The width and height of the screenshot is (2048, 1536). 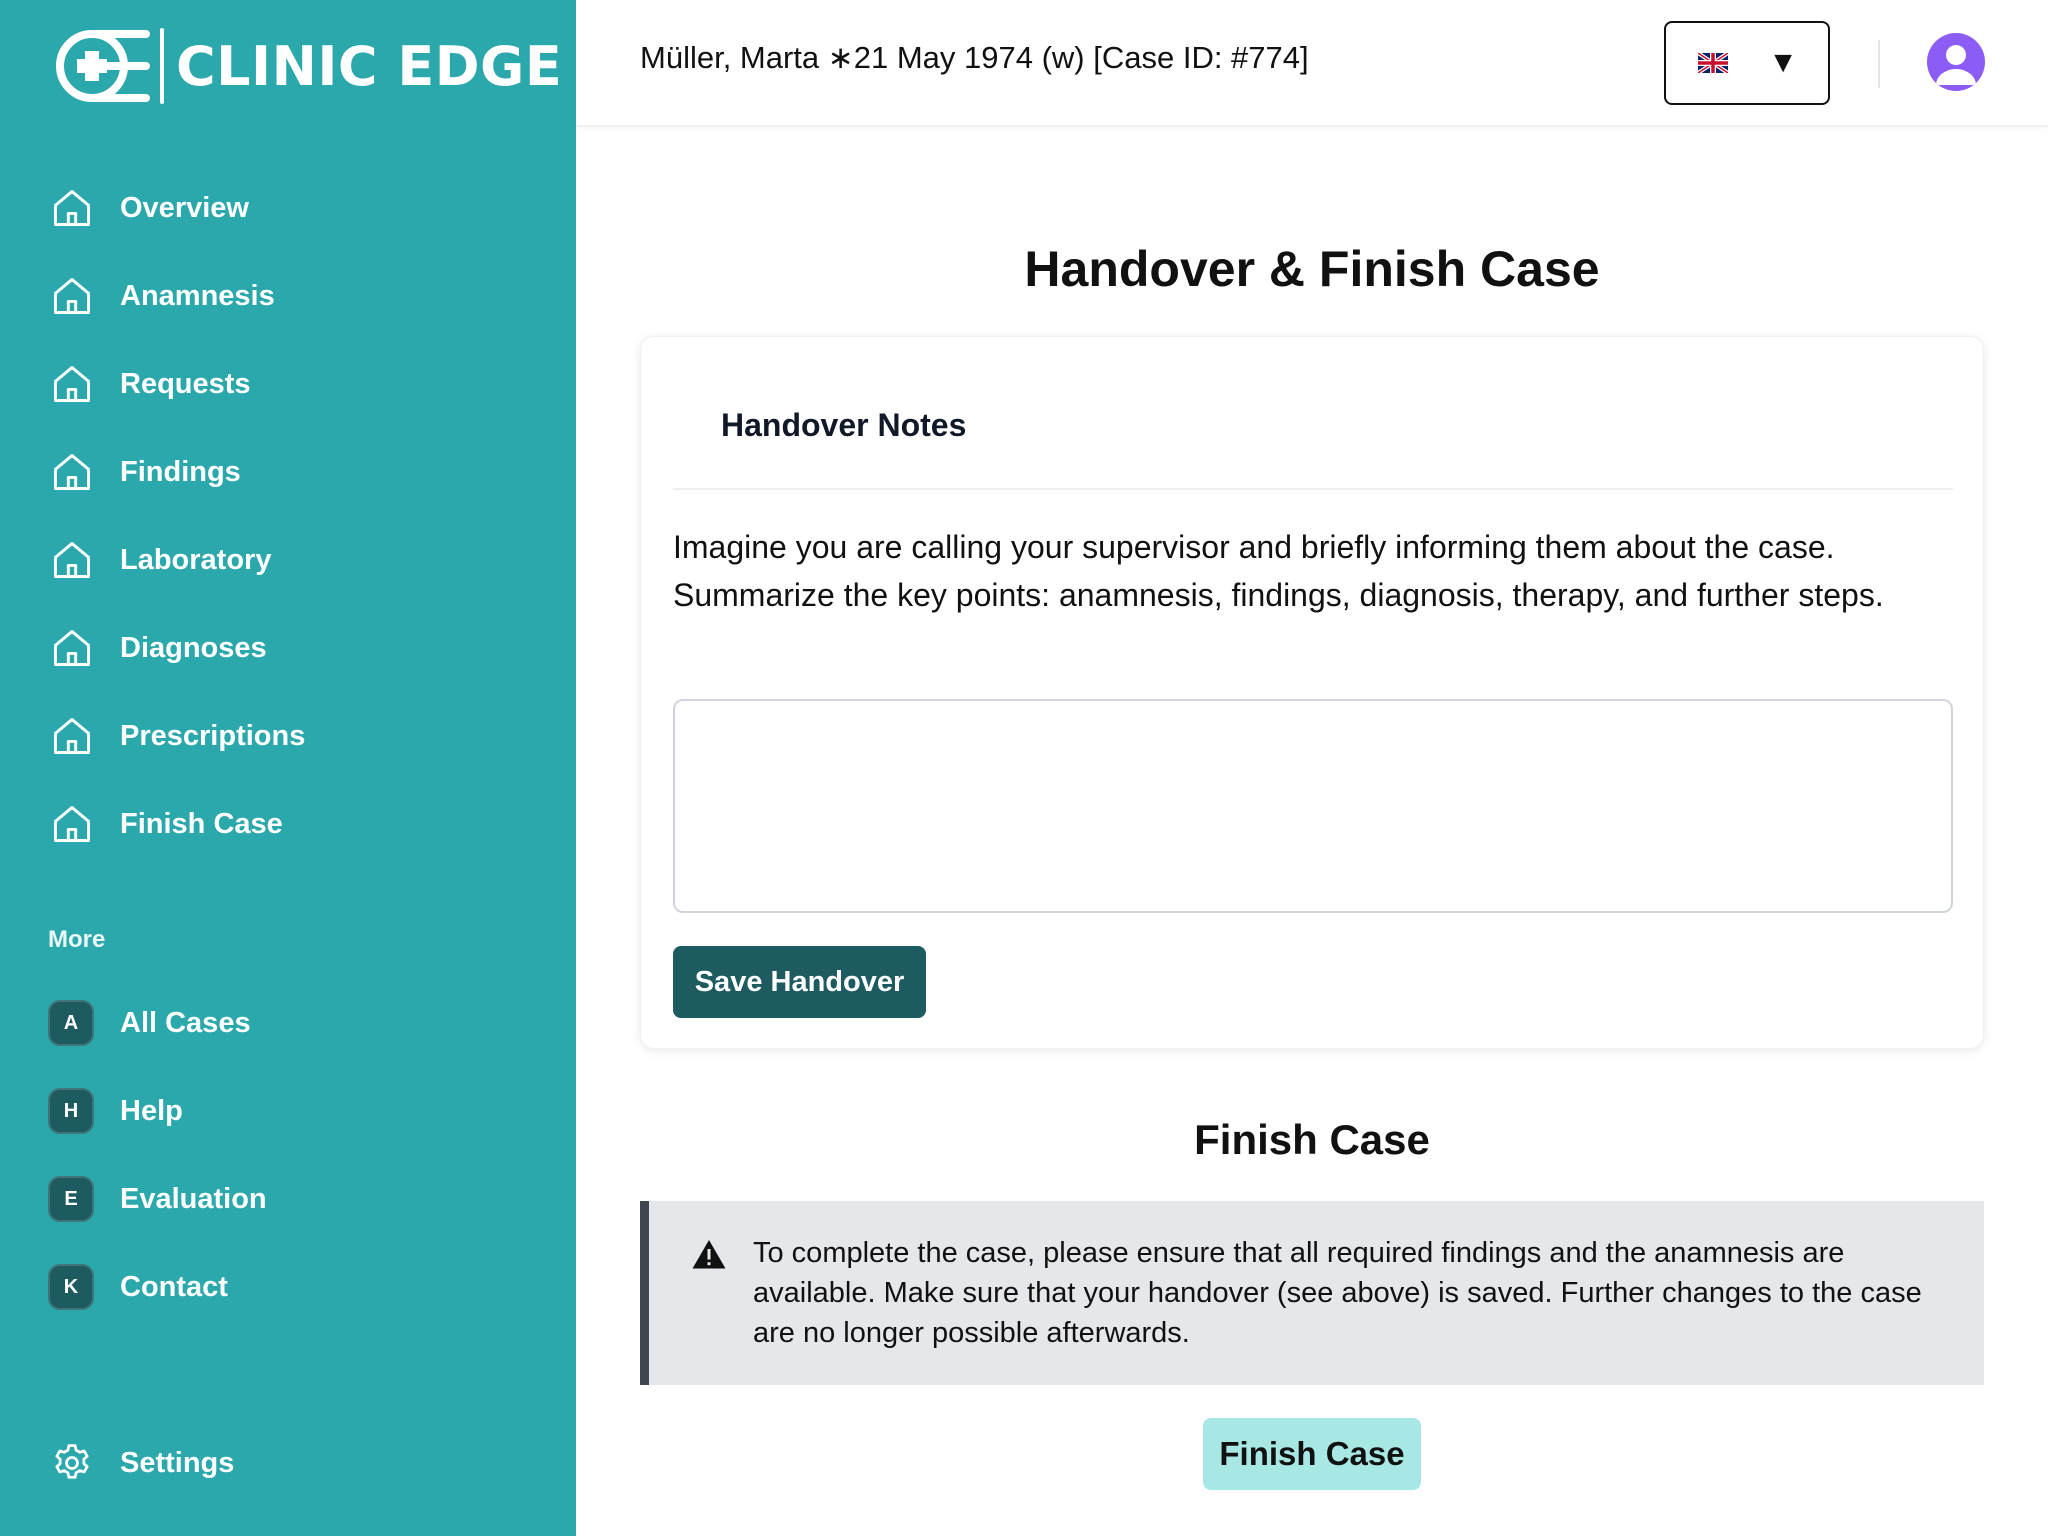 I want to click on more-section-label: More, so click(x=77, y=939).